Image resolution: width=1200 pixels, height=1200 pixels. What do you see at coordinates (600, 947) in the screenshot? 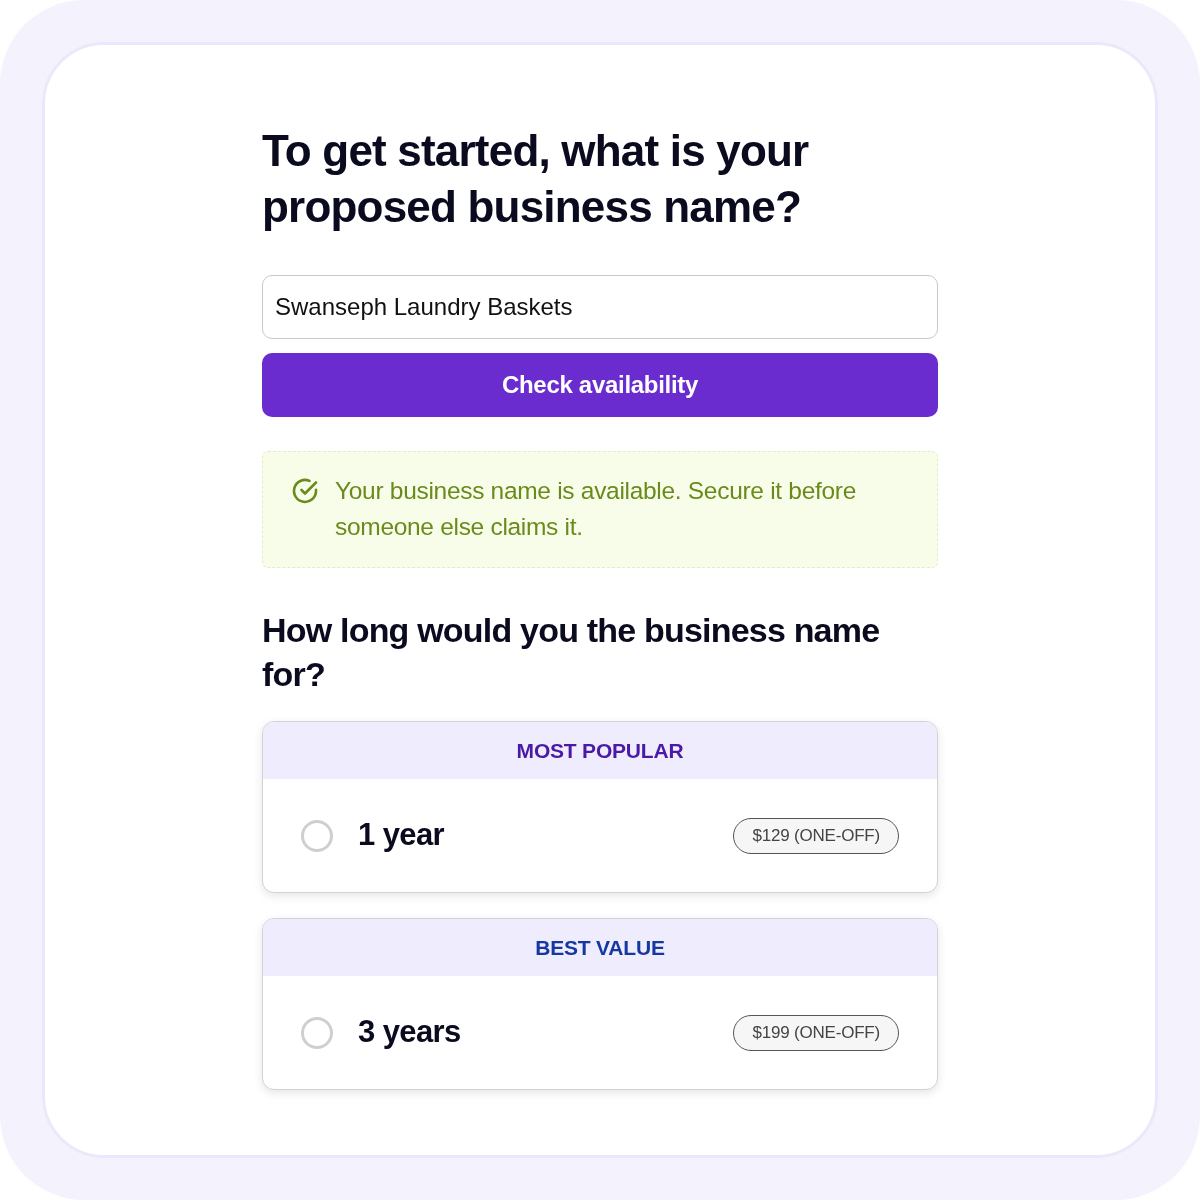
I see `plan-tag: BEST VALUE` at bounding box center [600, 947].